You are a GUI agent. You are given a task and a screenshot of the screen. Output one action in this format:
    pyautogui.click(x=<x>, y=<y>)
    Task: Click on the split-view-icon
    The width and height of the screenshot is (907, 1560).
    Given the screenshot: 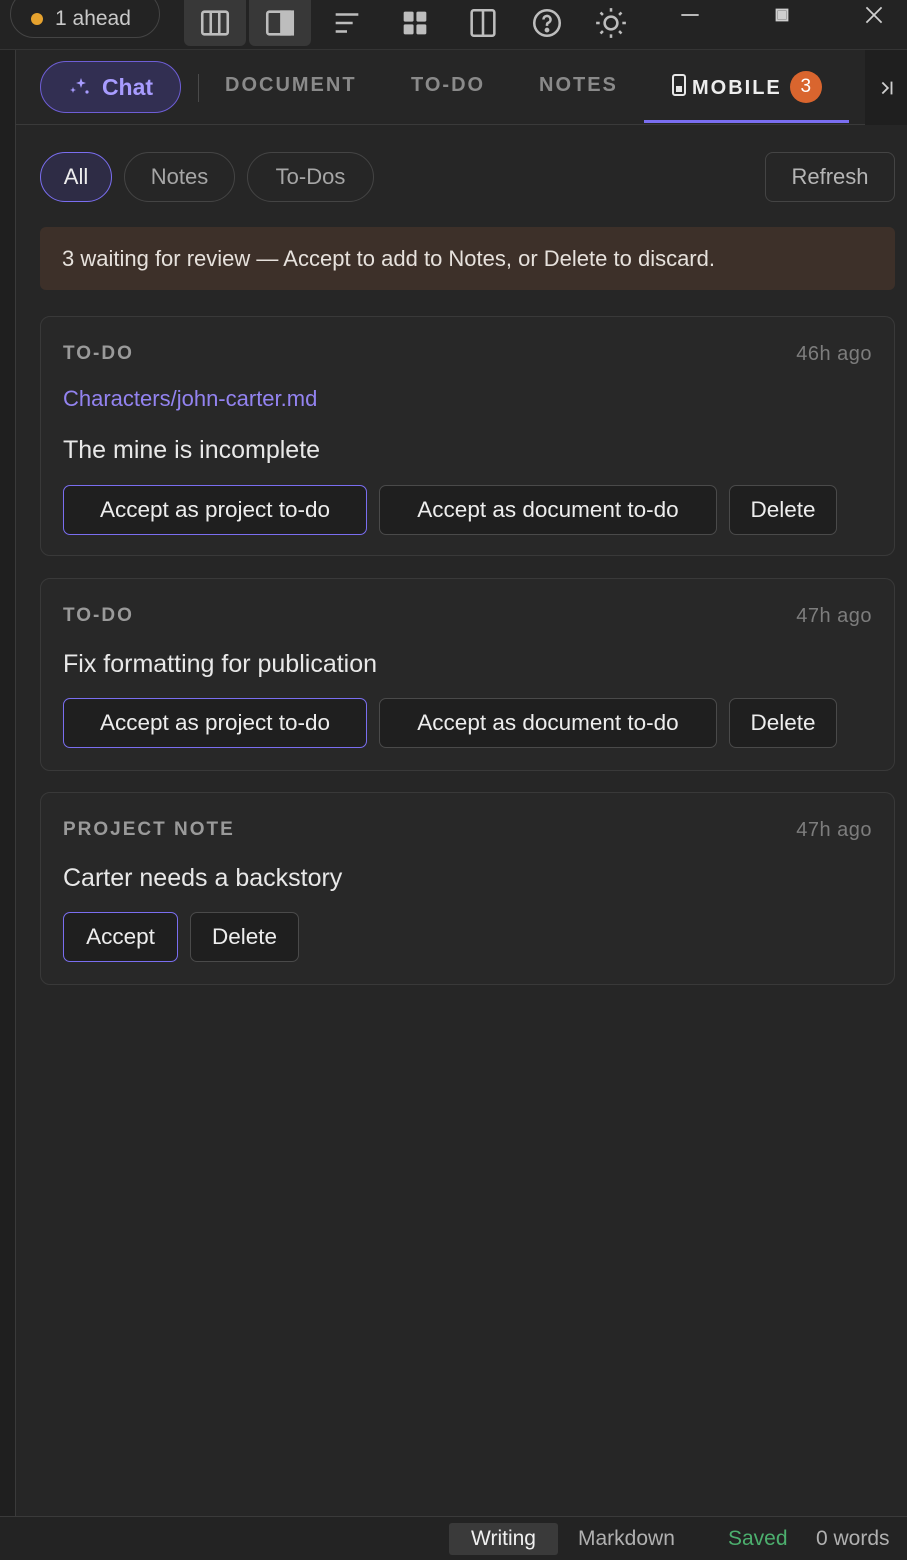 What is the action you would take?
    pyautogui.click(x=483, y=23)
    